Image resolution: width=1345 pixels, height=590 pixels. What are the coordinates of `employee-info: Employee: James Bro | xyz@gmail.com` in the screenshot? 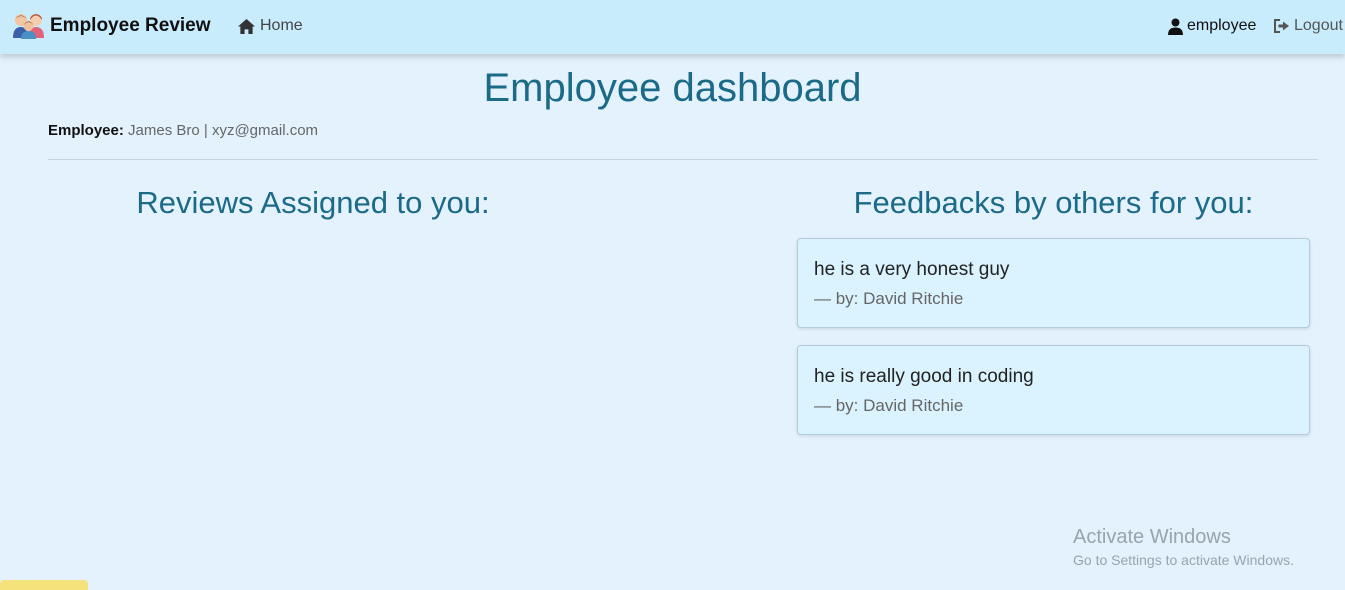 It's located at (183, 130).